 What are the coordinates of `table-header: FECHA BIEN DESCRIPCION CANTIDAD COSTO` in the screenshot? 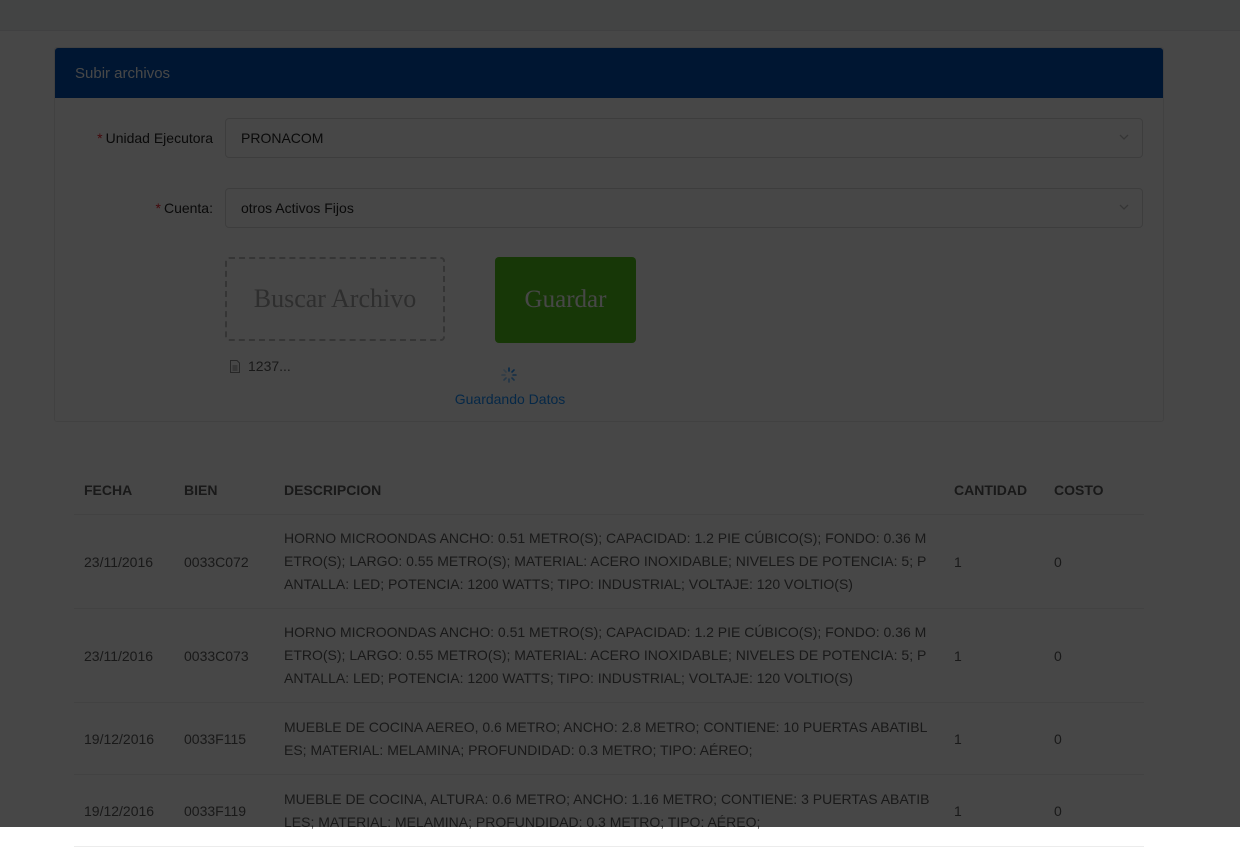 It's located at (609, 490).